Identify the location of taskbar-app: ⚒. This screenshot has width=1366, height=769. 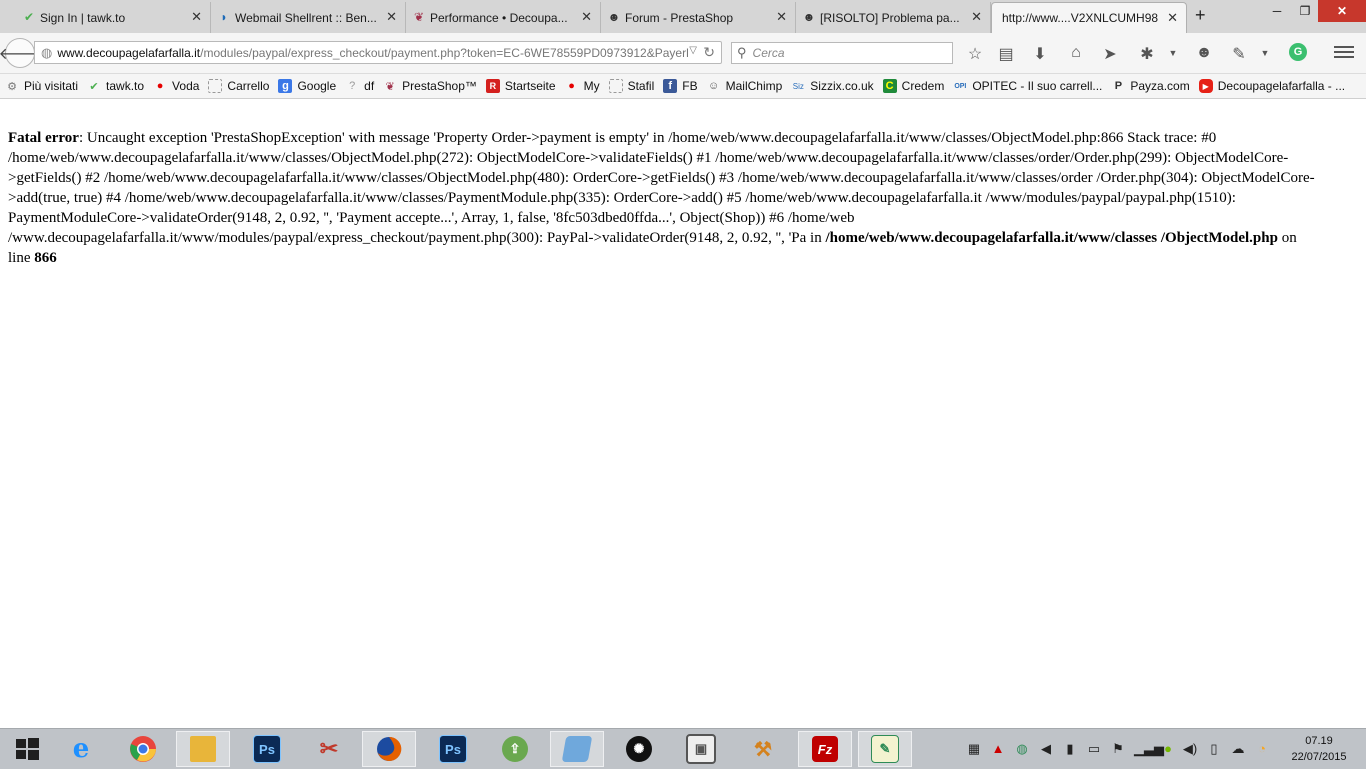
(763, 749).